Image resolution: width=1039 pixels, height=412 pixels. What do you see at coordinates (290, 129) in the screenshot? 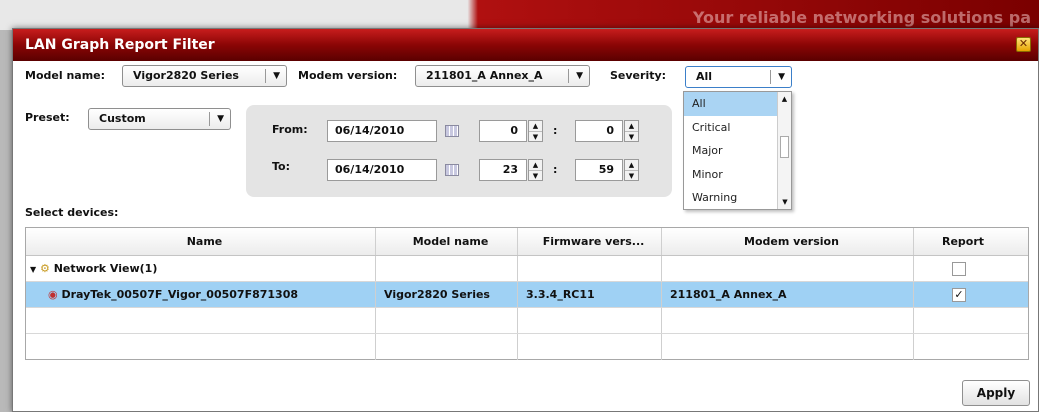
I see `from-label: From:` at bounding box center [290, 129].